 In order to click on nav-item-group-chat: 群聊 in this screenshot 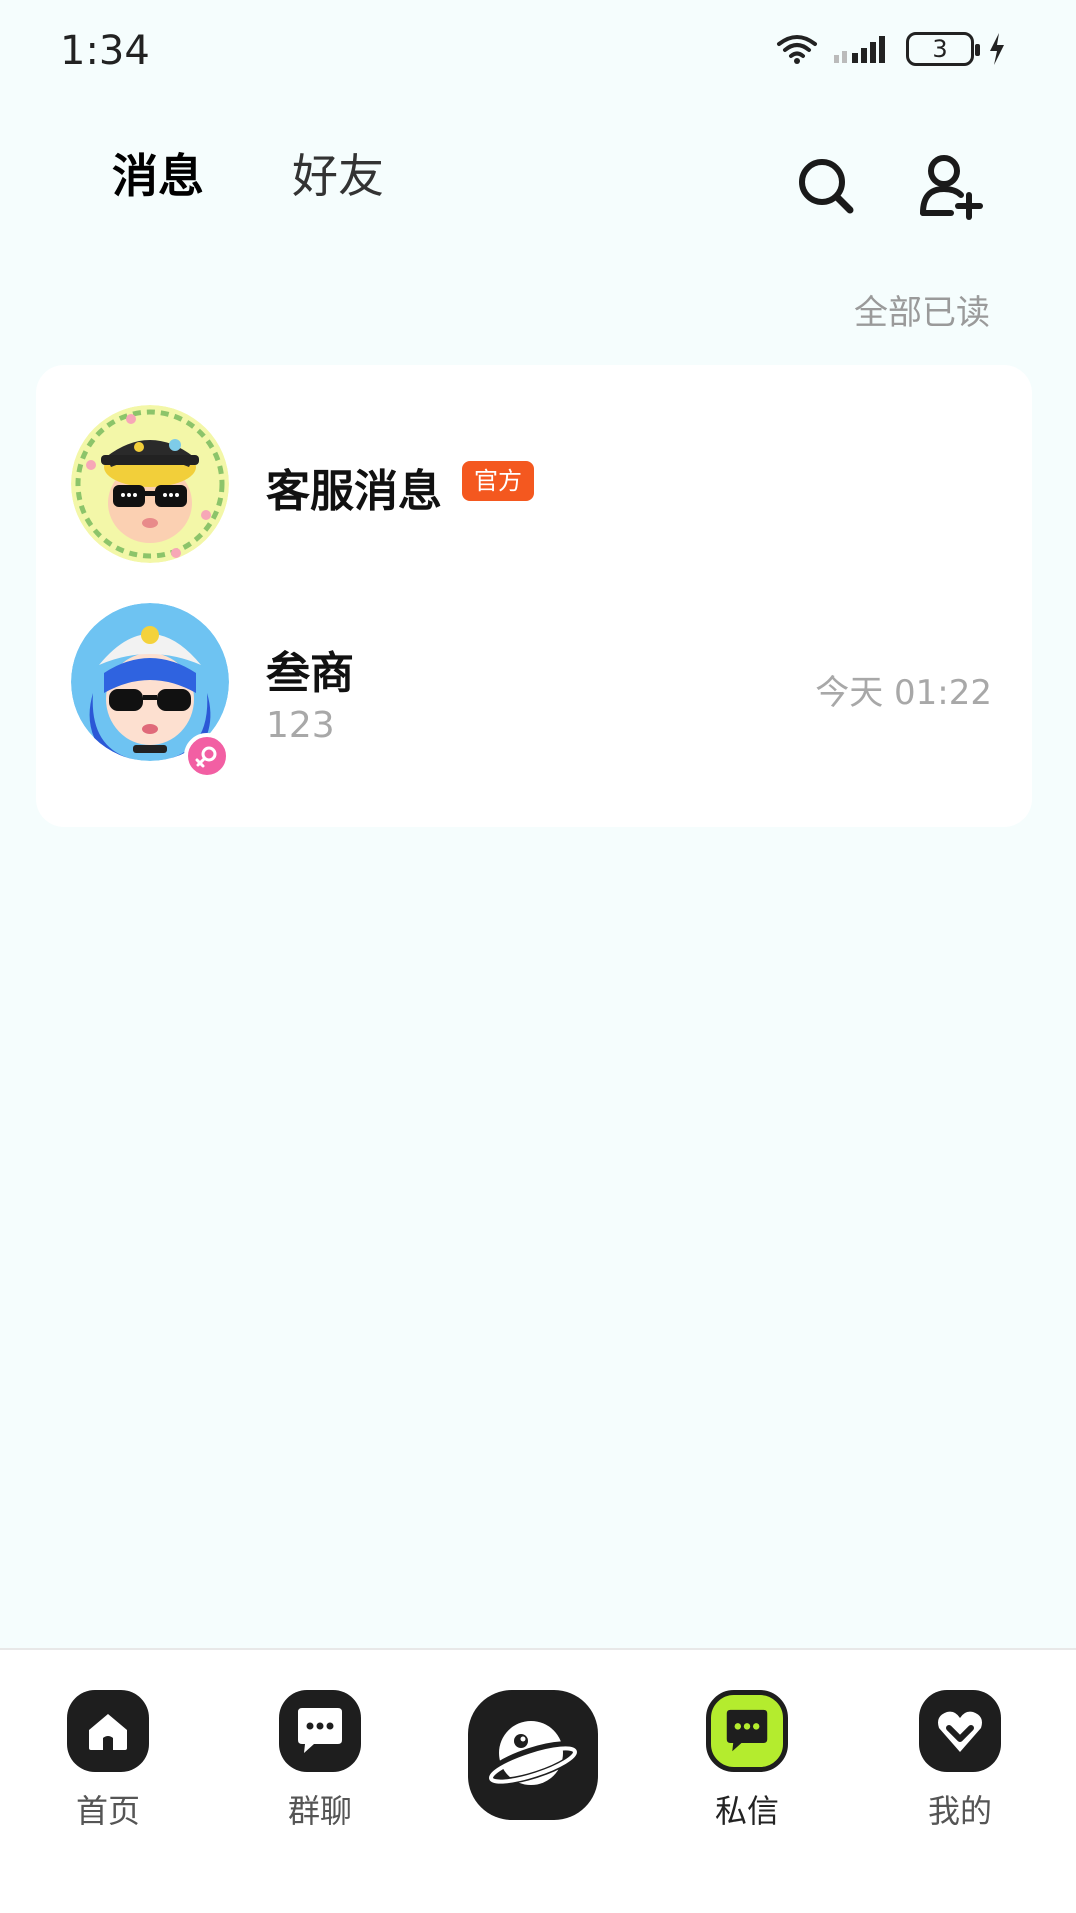, I will do `click(320, 1761)`.